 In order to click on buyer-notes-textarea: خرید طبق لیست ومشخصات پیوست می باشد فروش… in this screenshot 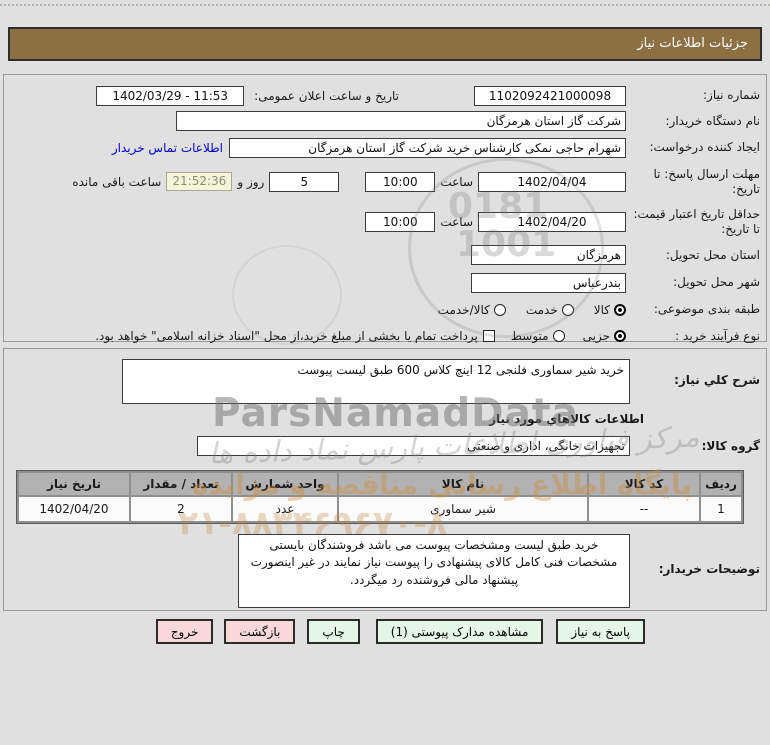, I will do `click(434, 571)`.